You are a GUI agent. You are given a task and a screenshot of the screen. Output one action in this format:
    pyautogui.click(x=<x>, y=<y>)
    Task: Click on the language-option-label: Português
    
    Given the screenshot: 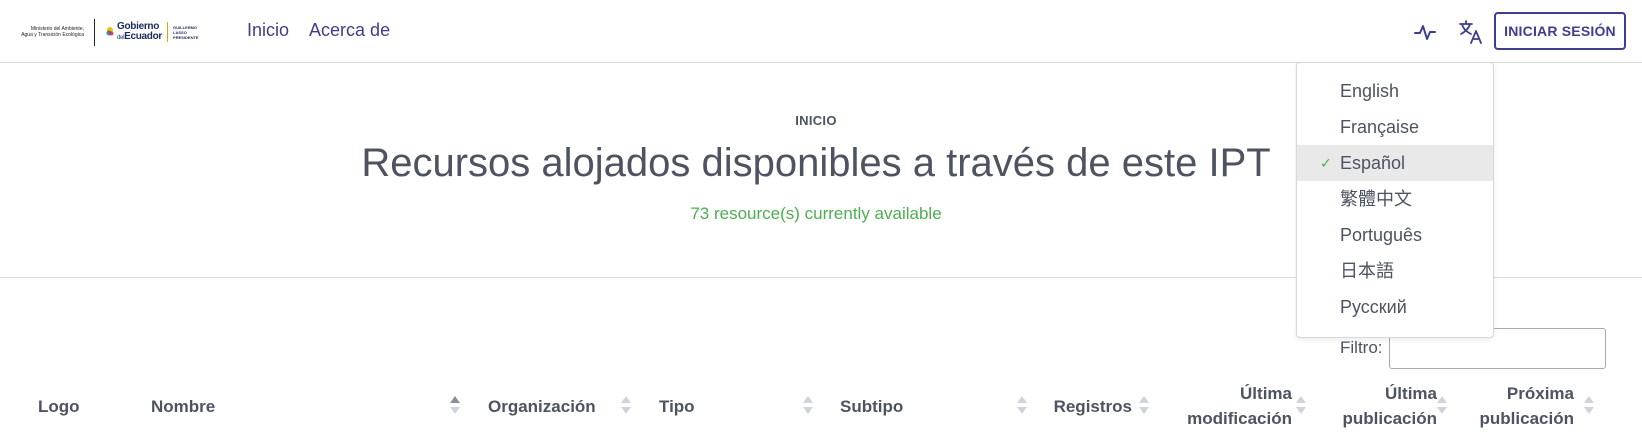 What is the action you would take?
    pyautogui.click(x=1381, y=235)
    